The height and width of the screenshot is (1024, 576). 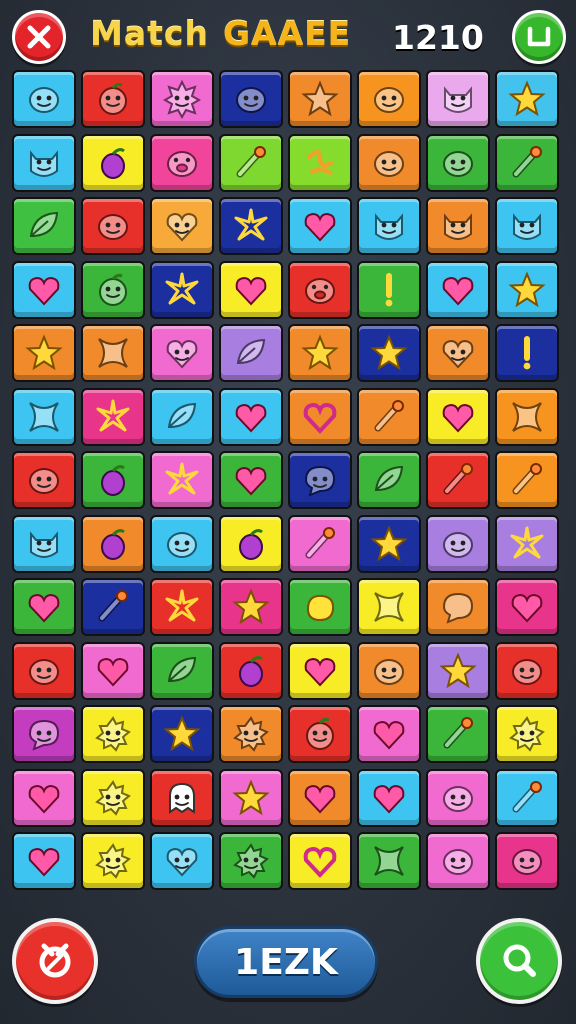 I want to click on search-button, so click(x=519, y=961).